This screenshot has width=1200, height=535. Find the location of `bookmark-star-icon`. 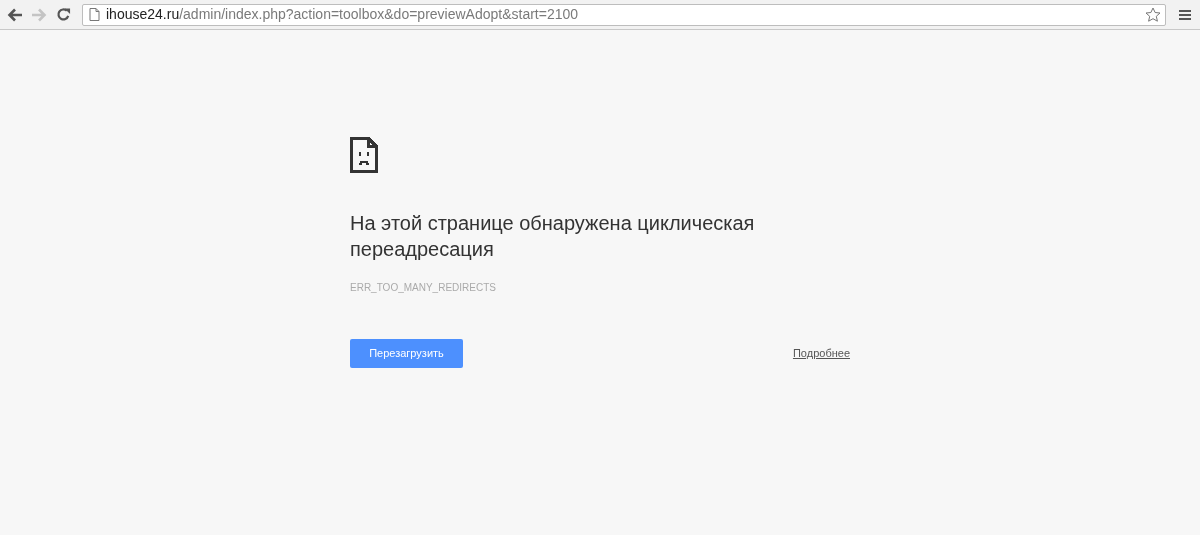

bookmark-star-icon is located at coordinates (1153, 14).